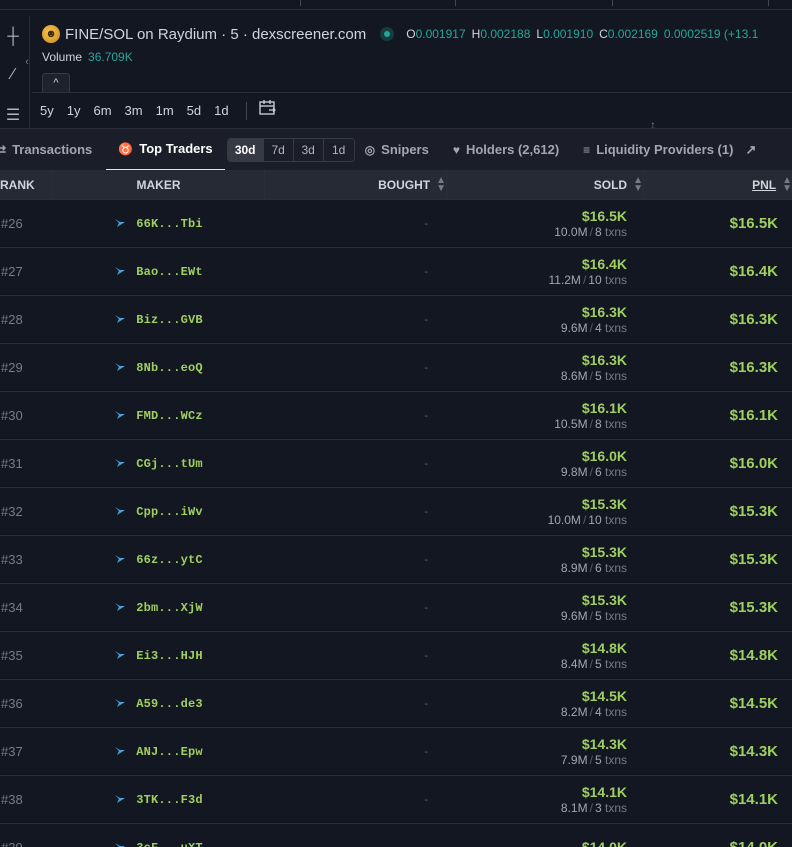  Describe the element at coordinates (396, 608) in the screenshot. I see `table-row: #34 2bm...XjW - $15.3K 9.6M/5 txns $15.3K` at that location.